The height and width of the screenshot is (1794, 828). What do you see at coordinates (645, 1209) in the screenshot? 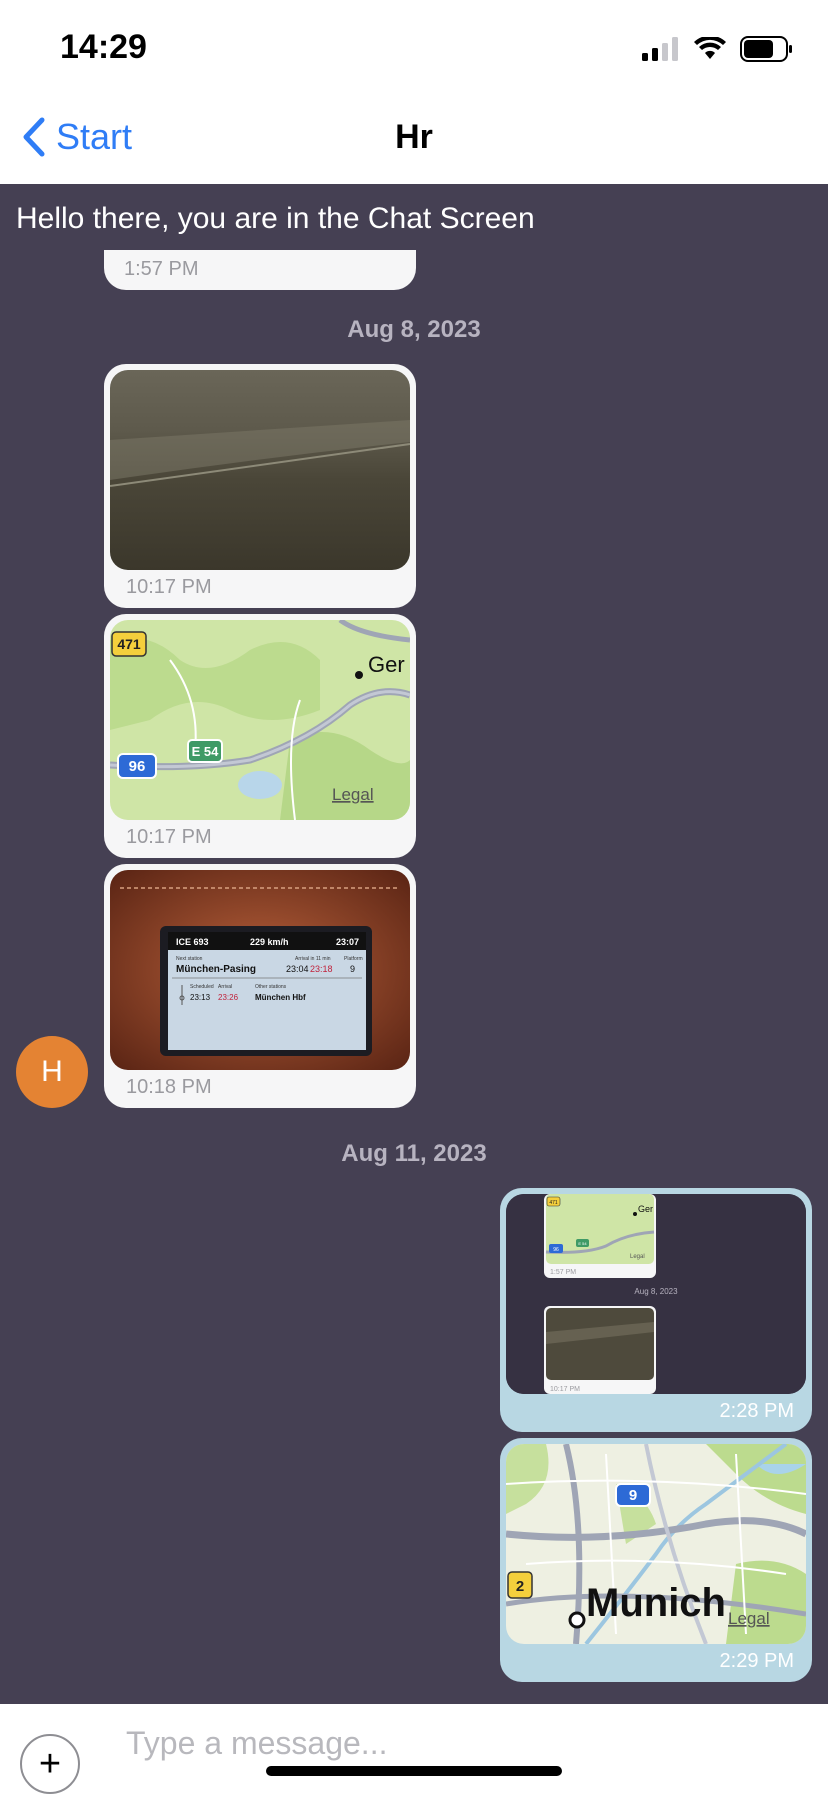
I see `thumb-city: Ger` at bounding box center [645, 1209].